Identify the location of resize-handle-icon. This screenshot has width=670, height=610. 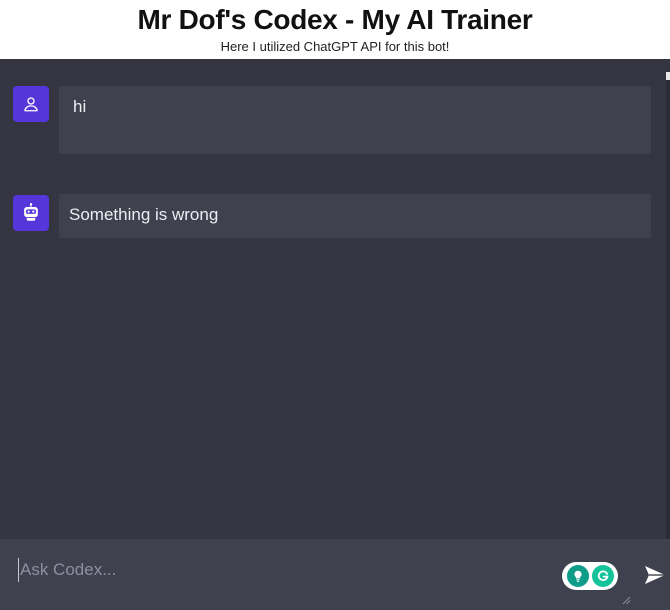
(626, 600).